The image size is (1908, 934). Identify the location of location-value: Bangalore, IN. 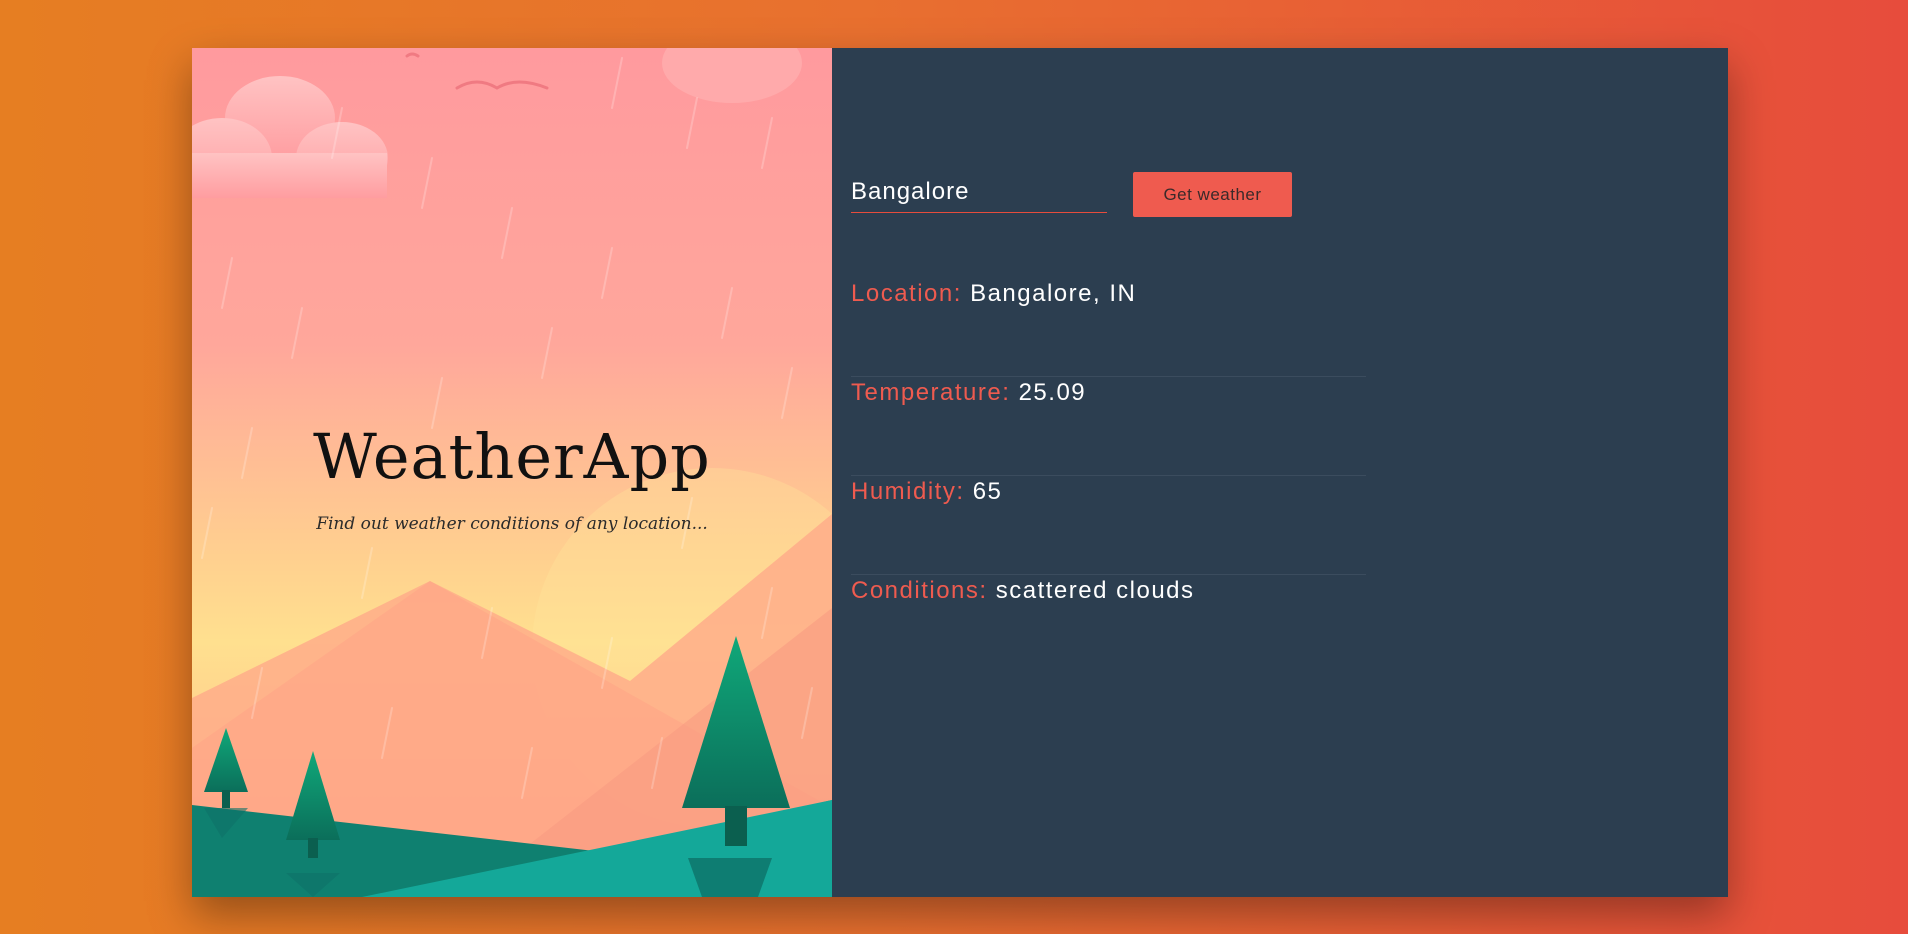
(1053, 293).